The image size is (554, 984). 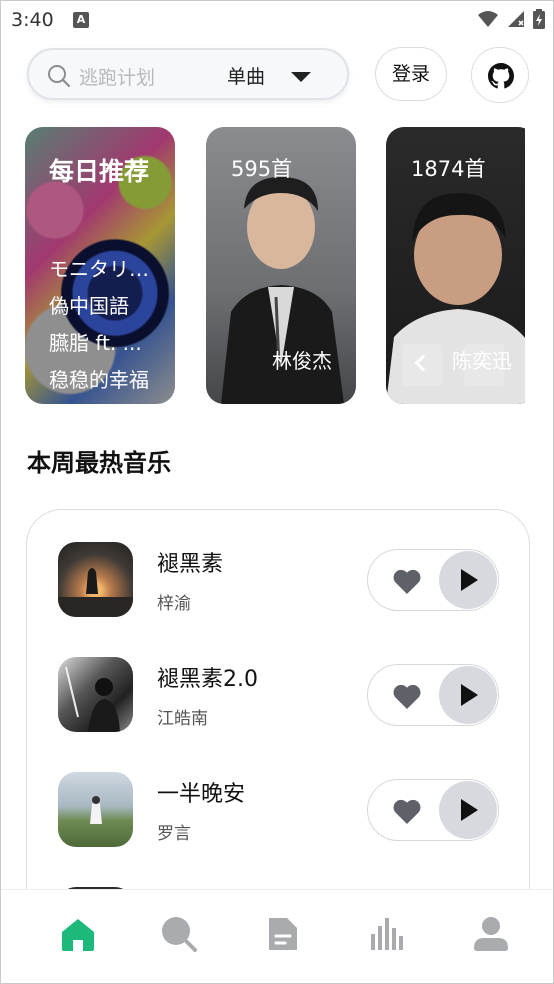 What do you see at coordinates (174, 604) in the screenshot?
I see `track-artist: 梓渝` at bounding box center [174, 604].